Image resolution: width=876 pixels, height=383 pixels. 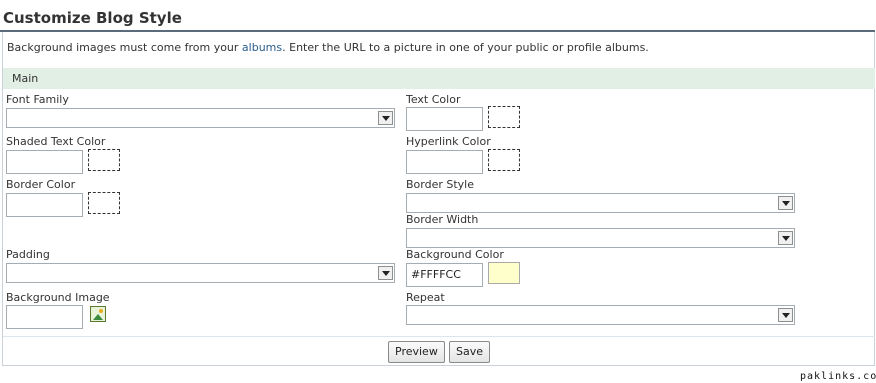 I want to click on text-color-label: Text Color, so click(x=433, y=99).